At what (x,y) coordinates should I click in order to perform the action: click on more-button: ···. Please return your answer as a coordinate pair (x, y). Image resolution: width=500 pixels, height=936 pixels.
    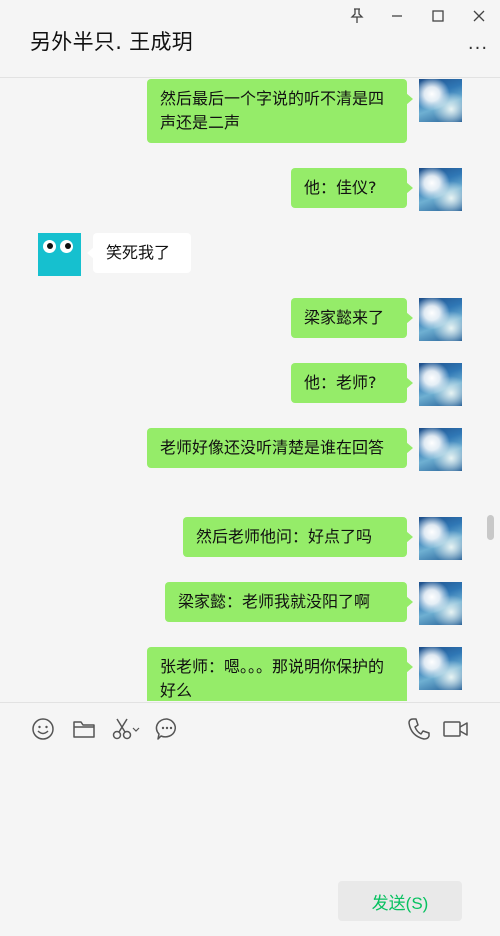
    Looking at the image, I should click on (478, 48).